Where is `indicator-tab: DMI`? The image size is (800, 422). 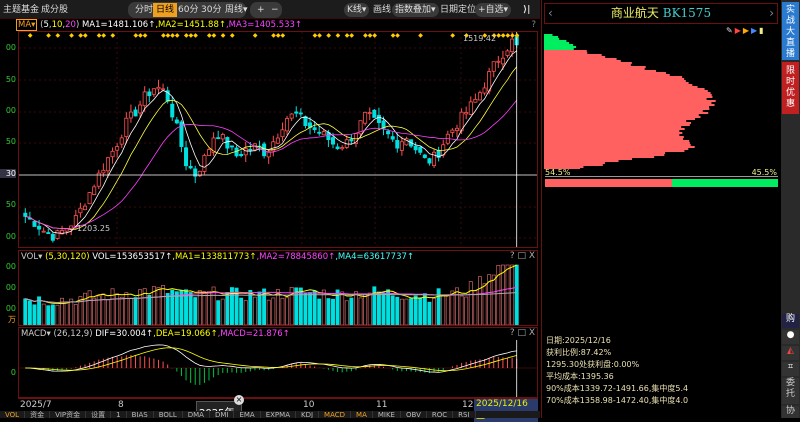 indicator-tab: DMI is located at coordinates (222, 414).